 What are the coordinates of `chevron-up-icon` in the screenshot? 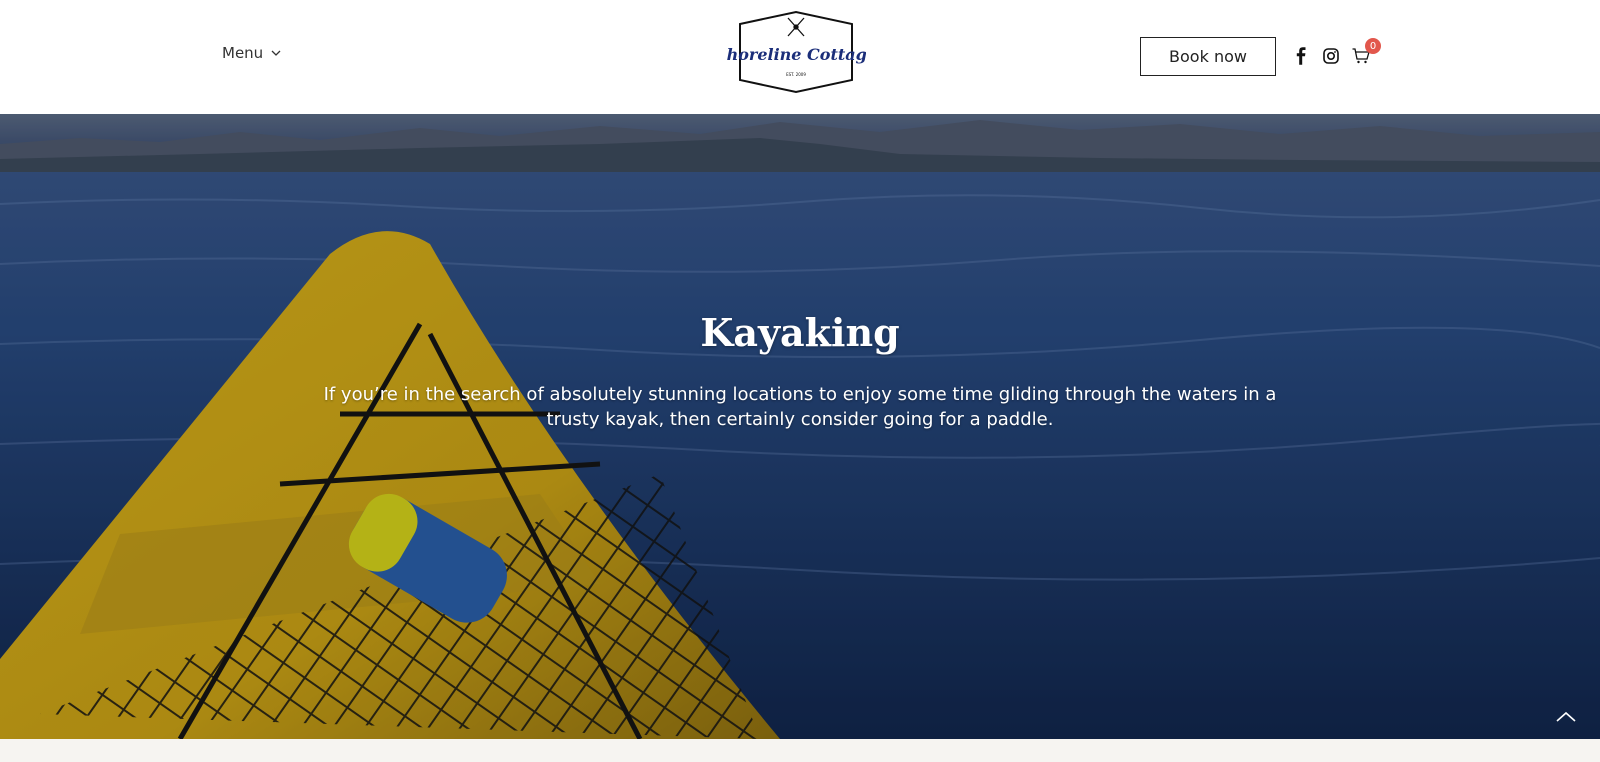 It's located at (1566, 717).